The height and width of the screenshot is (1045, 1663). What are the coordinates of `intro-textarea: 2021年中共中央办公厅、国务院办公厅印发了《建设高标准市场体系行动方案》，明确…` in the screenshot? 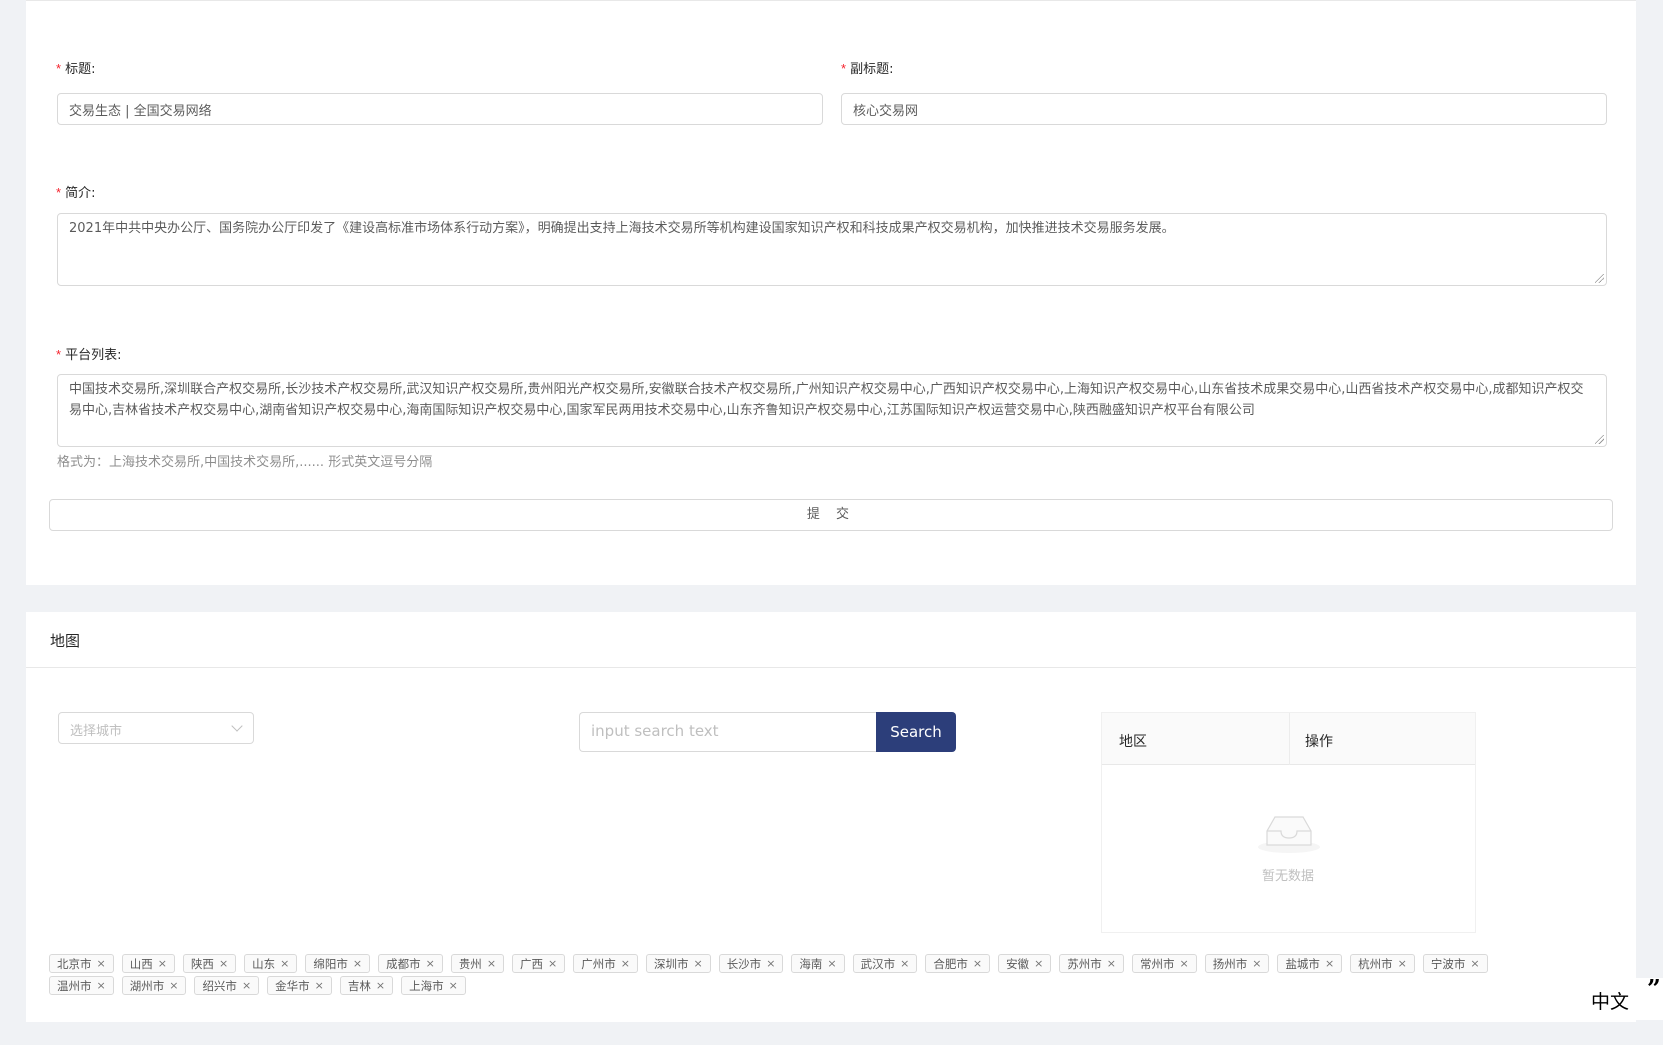 It's located at (832, 249).